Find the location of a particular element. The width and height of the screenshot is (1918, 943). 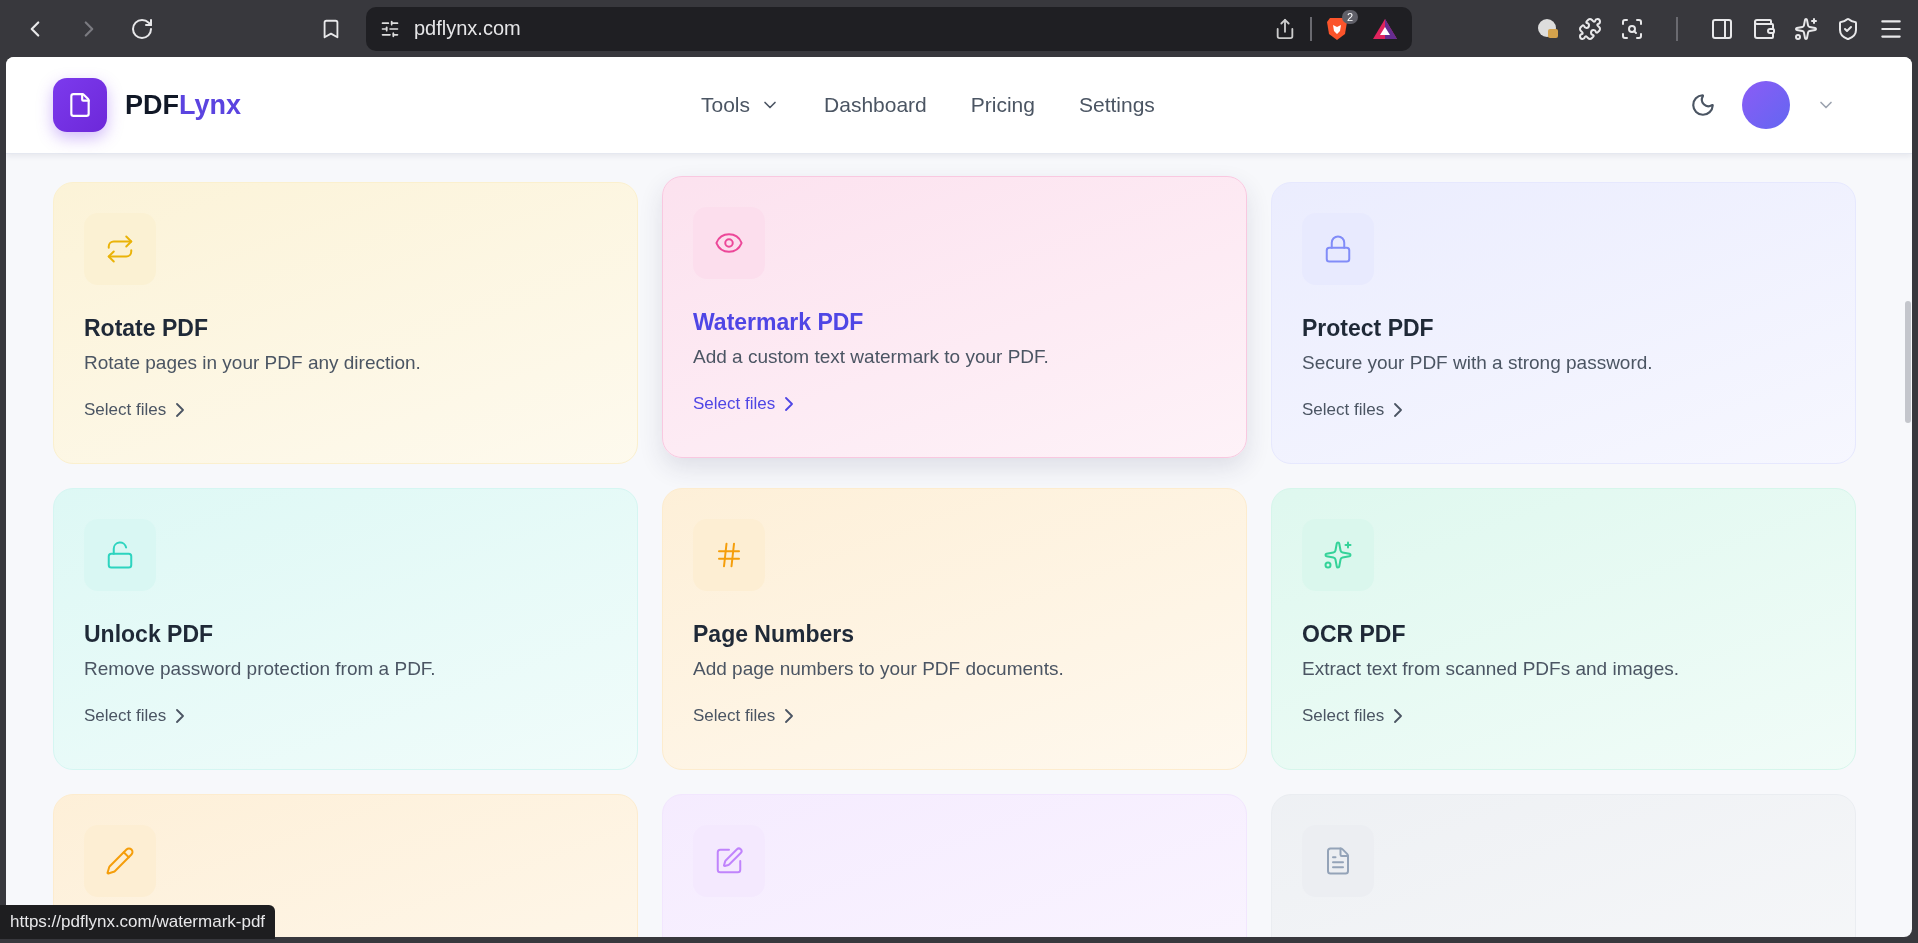

url-text: pdflynx.com is located at coordinates (468, 28).